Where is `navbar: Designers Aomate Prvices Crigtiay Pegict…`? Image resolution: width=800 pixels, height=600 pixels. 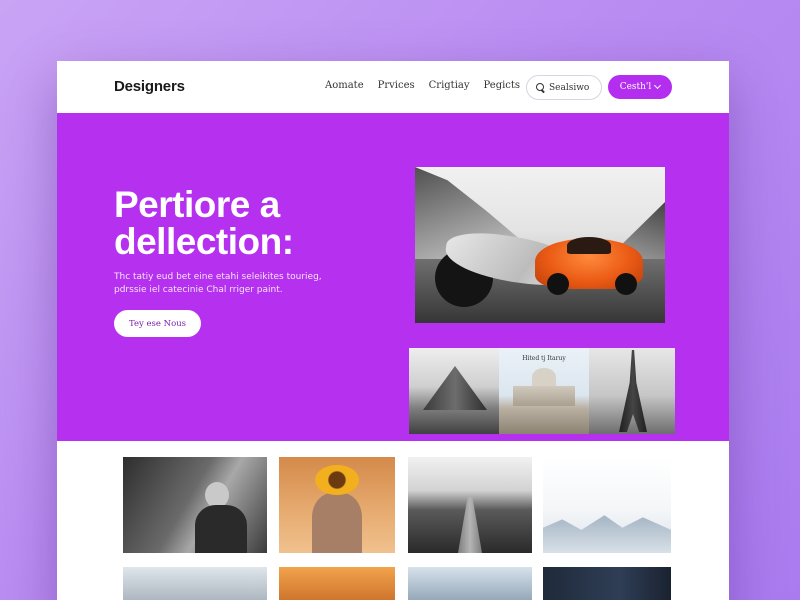 navbar: Designers Aomate Prvices Crigtiay Pegict… is located at coordinates (393, 87).